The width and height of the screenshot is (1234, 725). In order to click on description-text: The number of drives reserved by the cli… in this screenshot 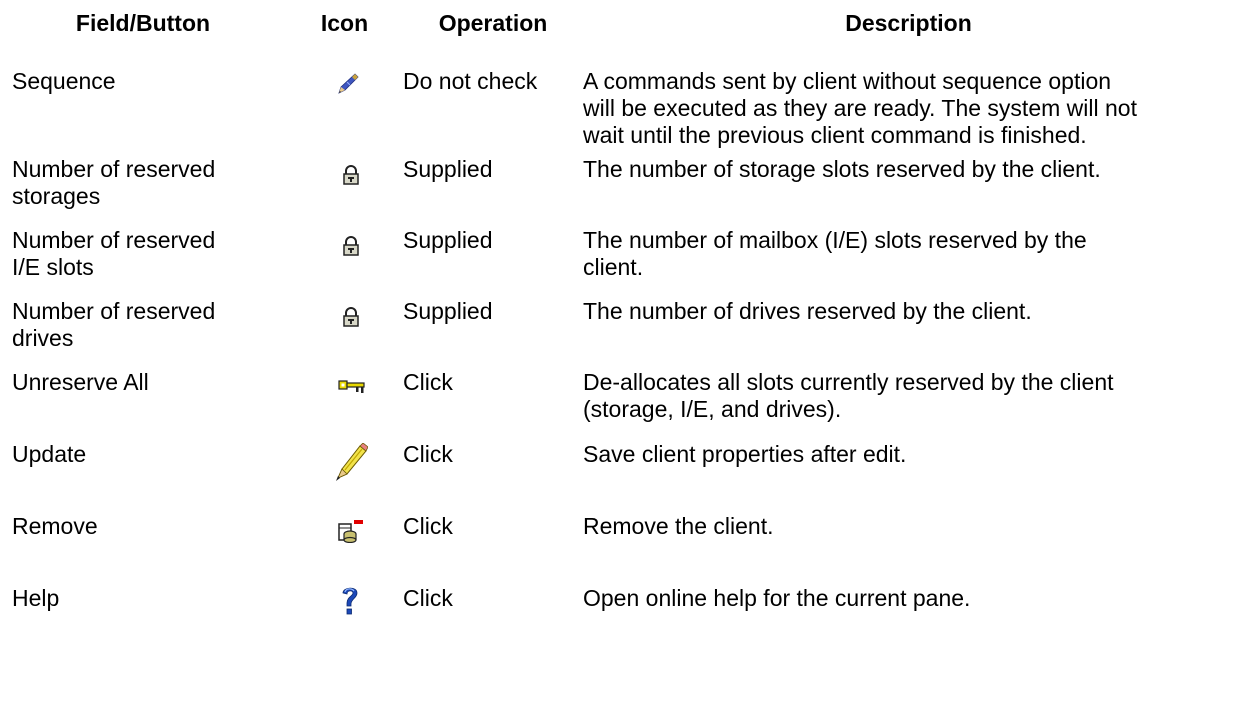, I will do `click(807, 311)`.